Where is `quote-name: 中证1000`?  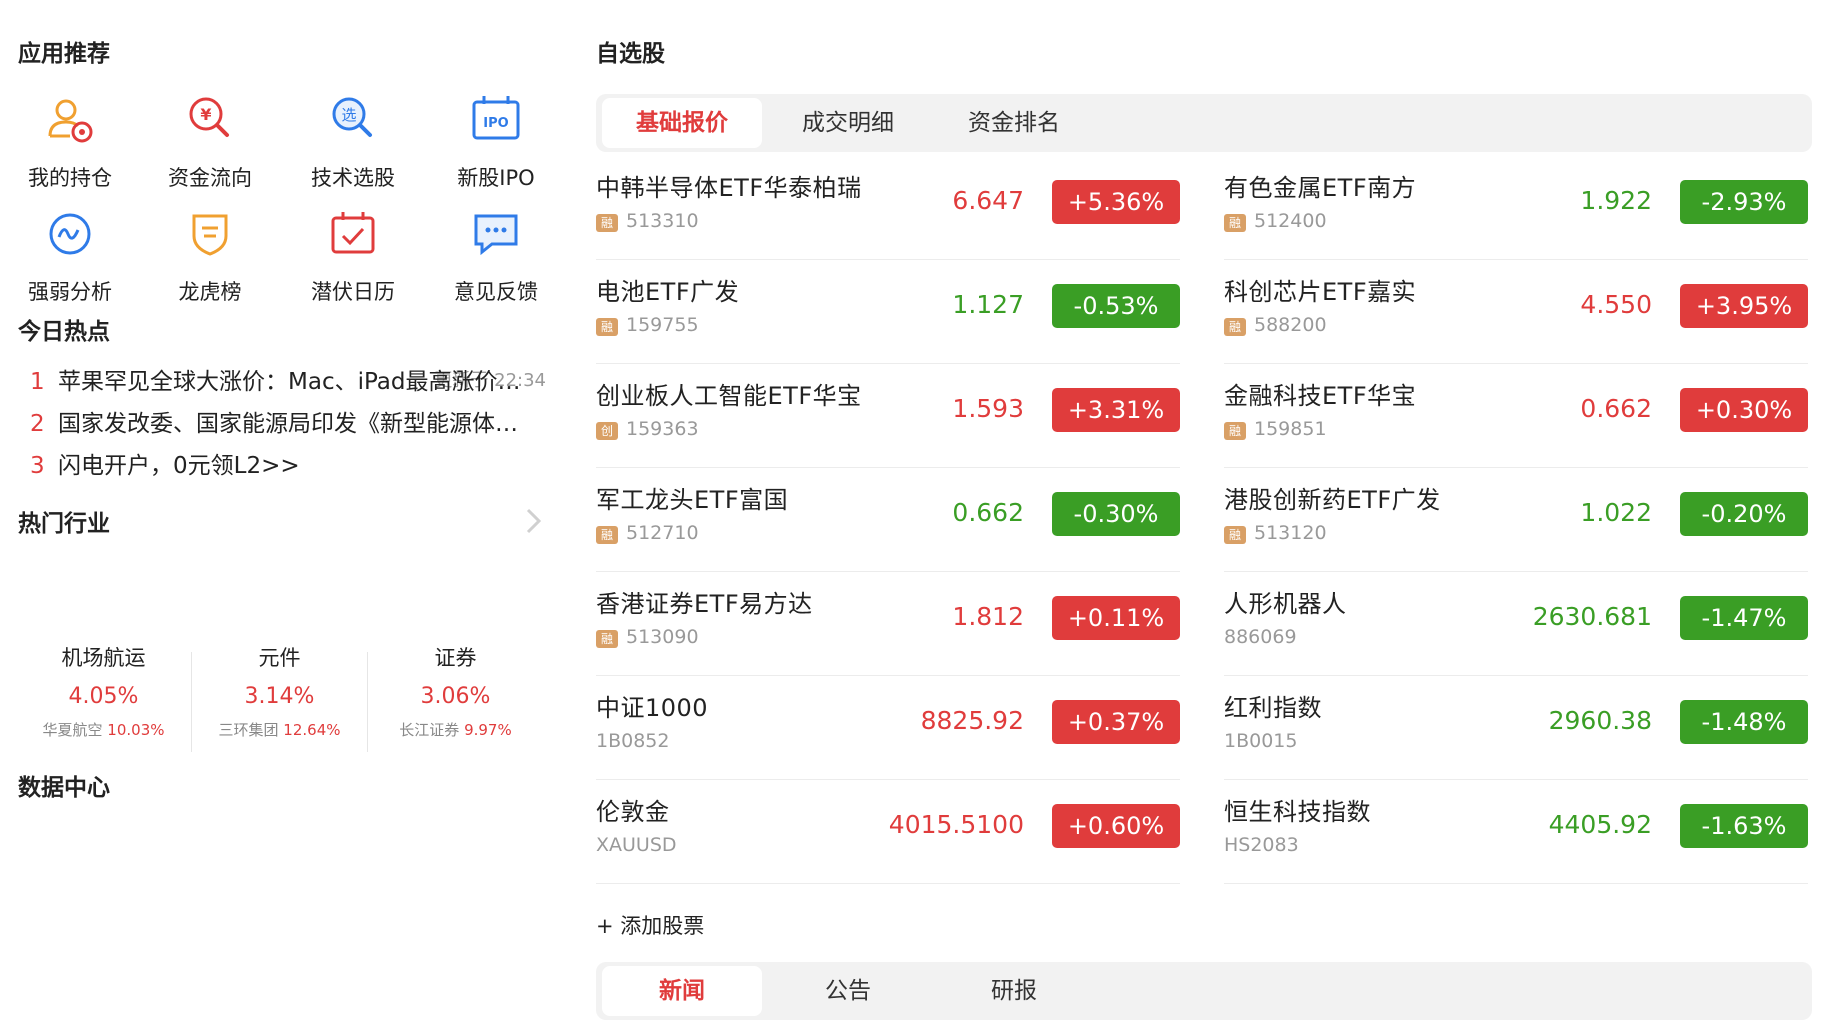
quote-name: 中证1000 is located at coordinates (652, 708).